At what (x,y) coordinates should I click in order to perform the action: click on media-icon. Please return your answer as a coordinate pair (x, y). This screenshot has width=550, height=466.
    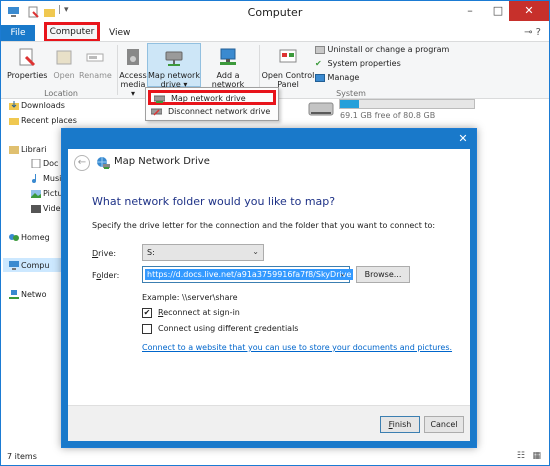
    Looking at the image, I should click on (133, 57).